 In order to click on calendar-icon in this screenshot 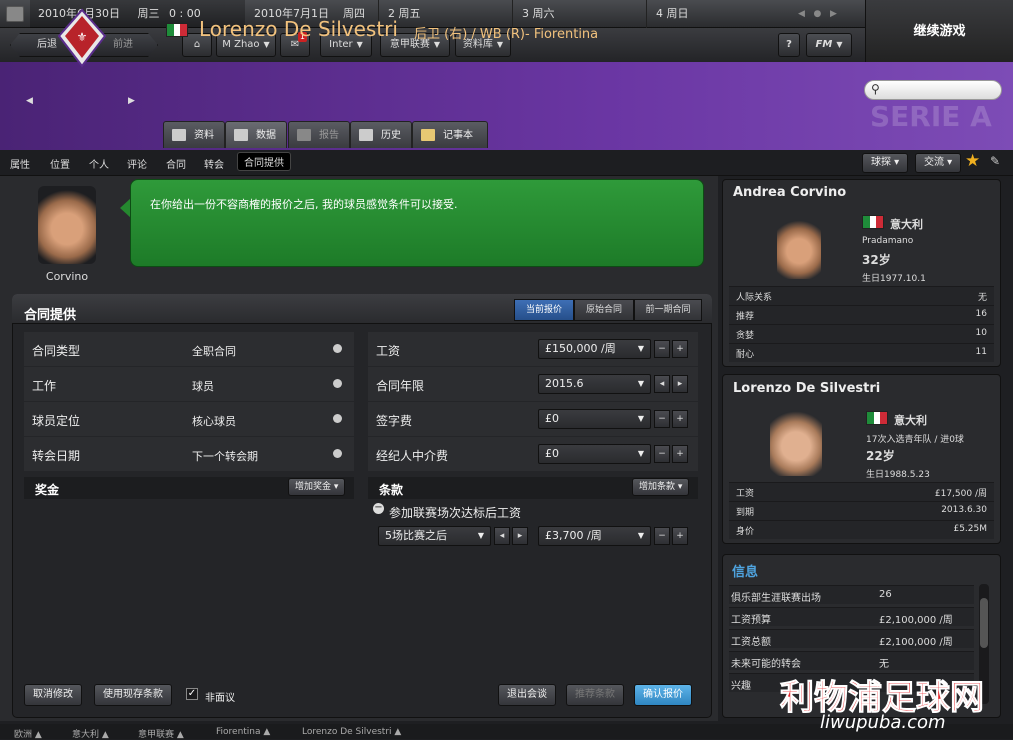, I will do `click(15, 14)`.